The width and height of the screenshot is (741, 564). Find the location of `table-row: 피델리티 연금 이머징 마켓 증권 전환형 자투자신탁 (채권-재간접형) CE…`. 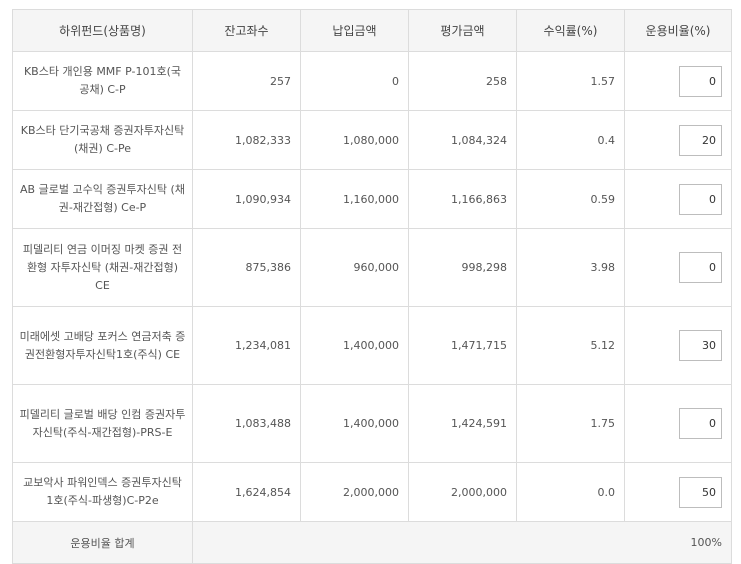

table-row: 피델리티 연금 이머징 마켓 증권 전환형 자투자신탁 (채권-재간접형) CE… is located at coordinates (372, 267).